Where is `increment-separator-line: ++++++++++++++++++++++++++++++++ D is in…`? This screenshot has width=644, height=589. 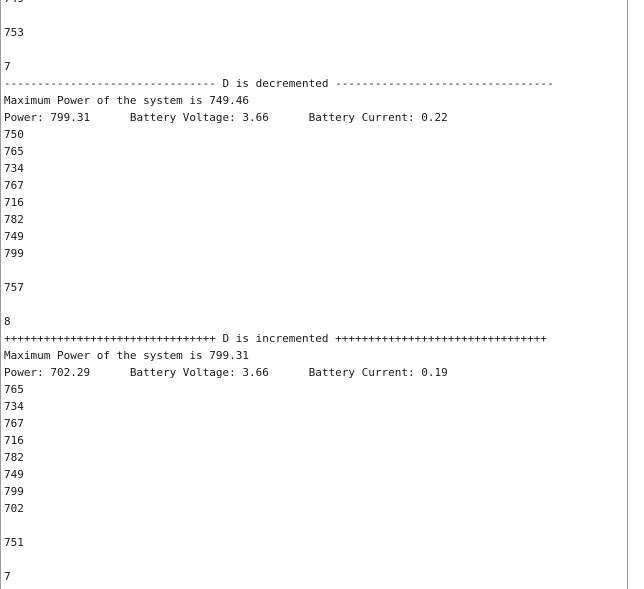 increment-separator-line: ++++++++++++++++++++++++++++++++ D is in… is located at coordinates (276, 338).